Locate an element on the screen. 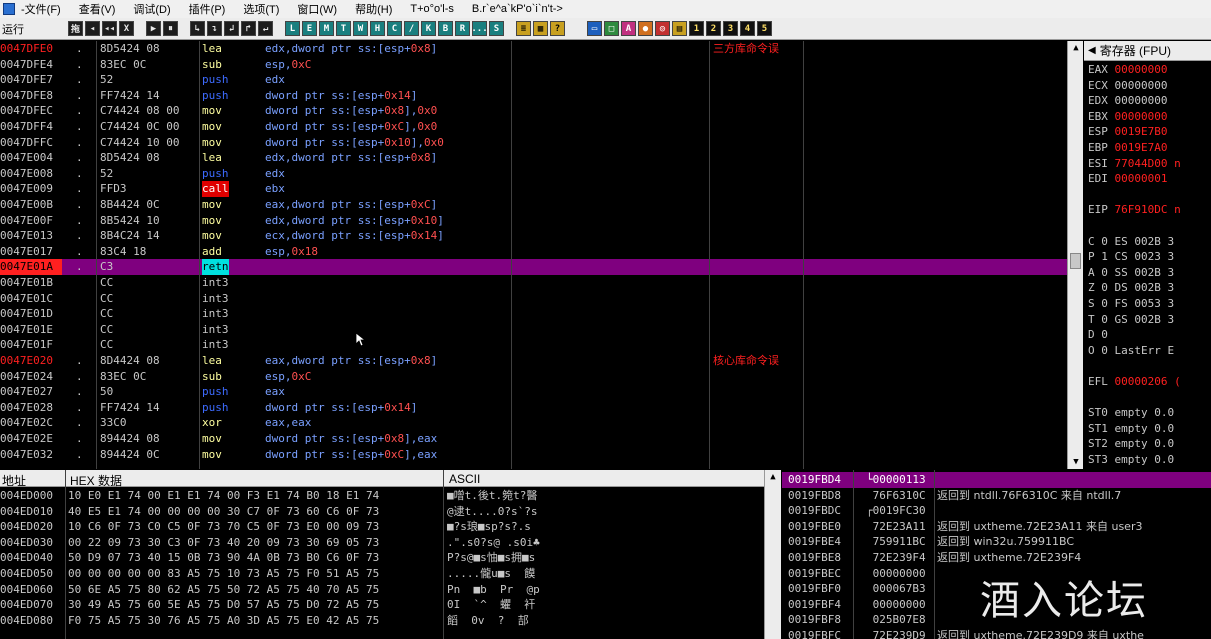 This screenshot has height=639, width=1211. dump-scrollbar: ▲ is located at coordinates (772, 554).